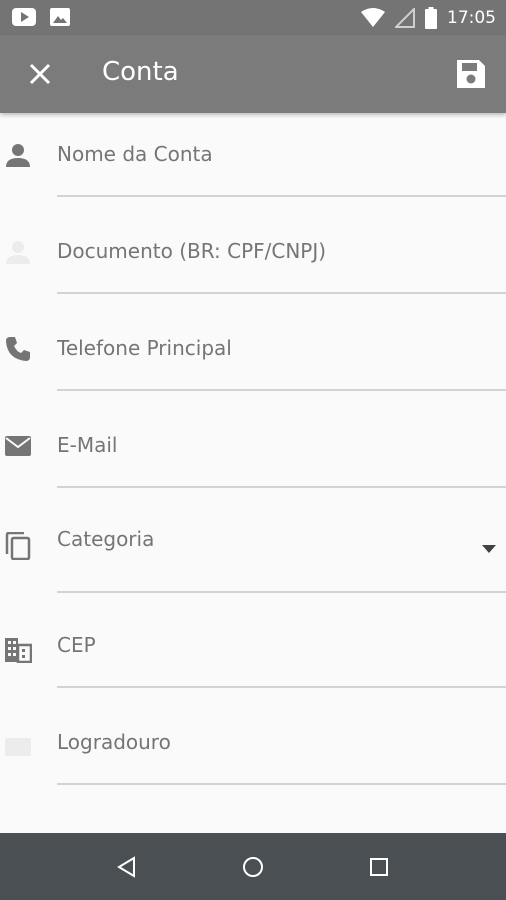 Image resolution: width=506 pixels, height=900 pixels. What do you see at coordinates (18, 155) in the screenshot?
I see `person-icon` at bounding box center [18, 155].